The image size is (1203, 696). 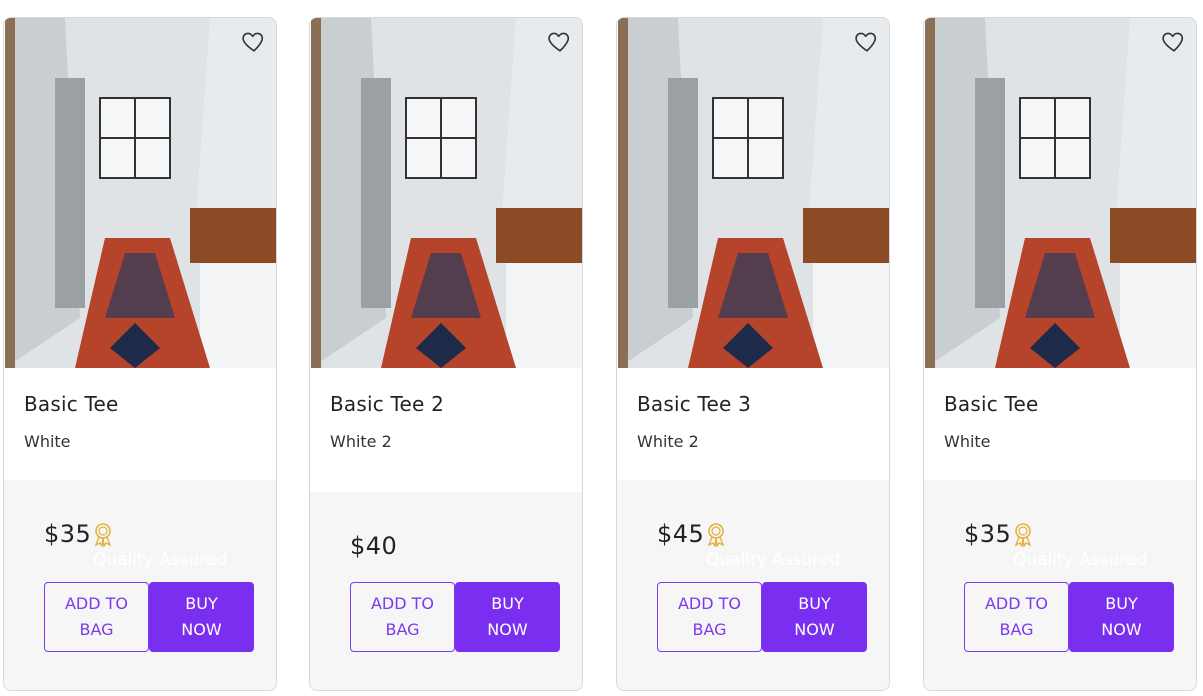 I want to click on price-row: $45, so click(x=692, y=534).